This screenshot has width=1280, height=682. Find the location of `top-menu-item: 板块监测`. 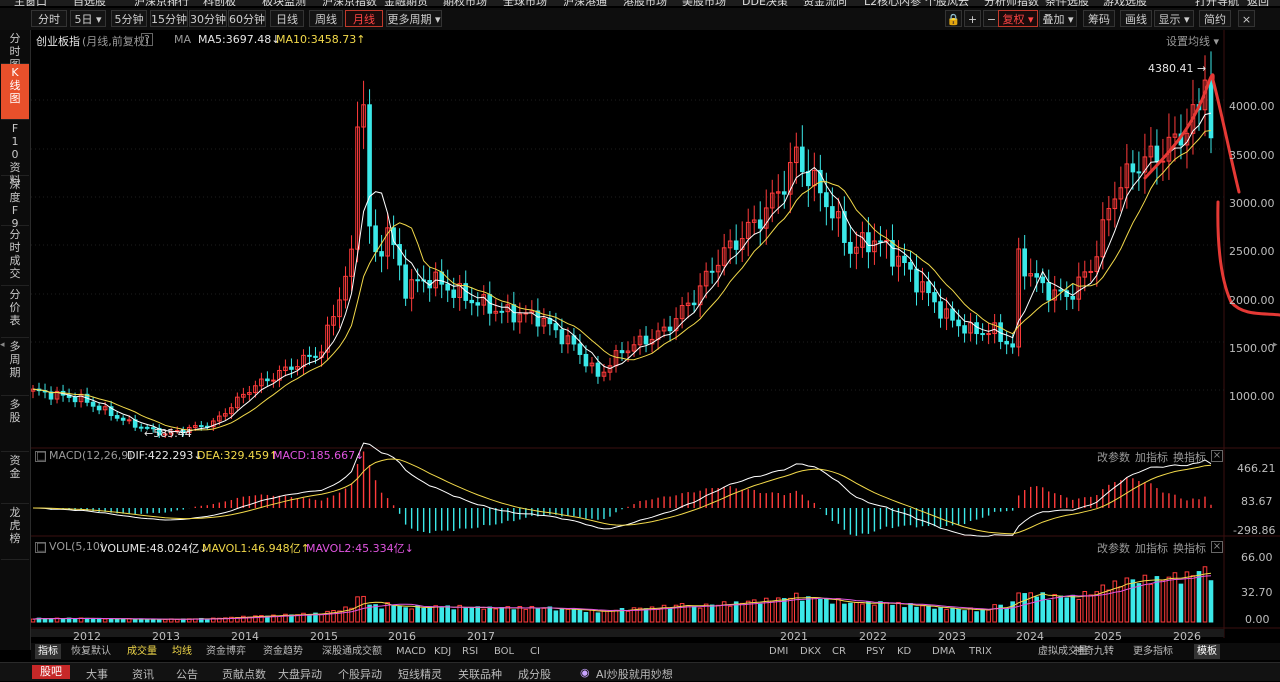

top-menu-item: 板块监测 is located at coordinates (284, 3).